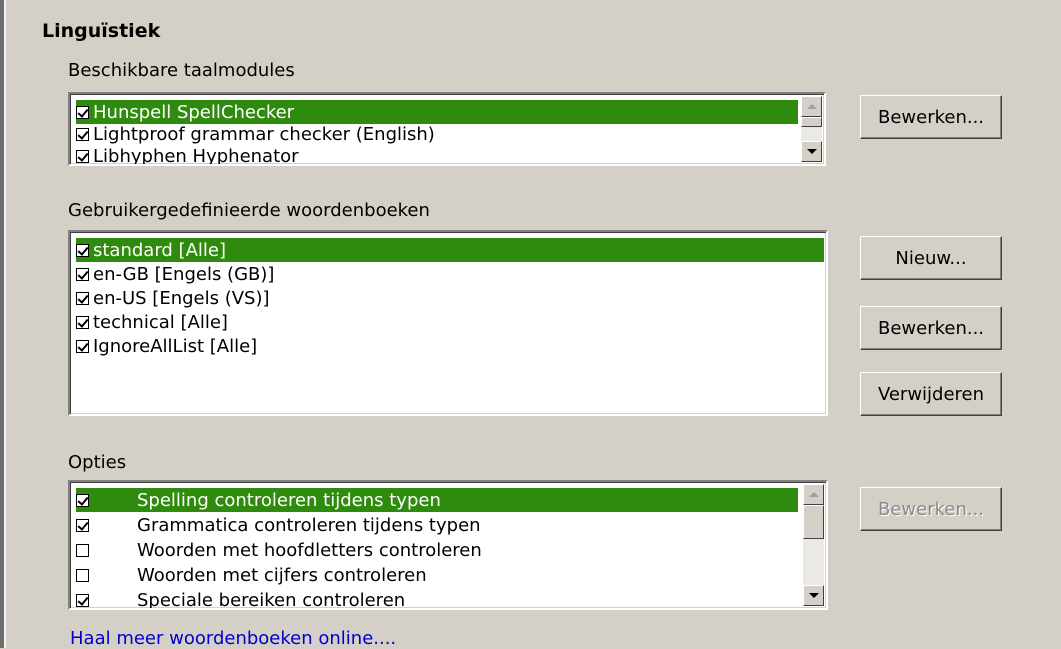 This screenshot has height=649, width=1061. I want to click on list-item: Lightproof grammar checker (English), so click(257, 134).